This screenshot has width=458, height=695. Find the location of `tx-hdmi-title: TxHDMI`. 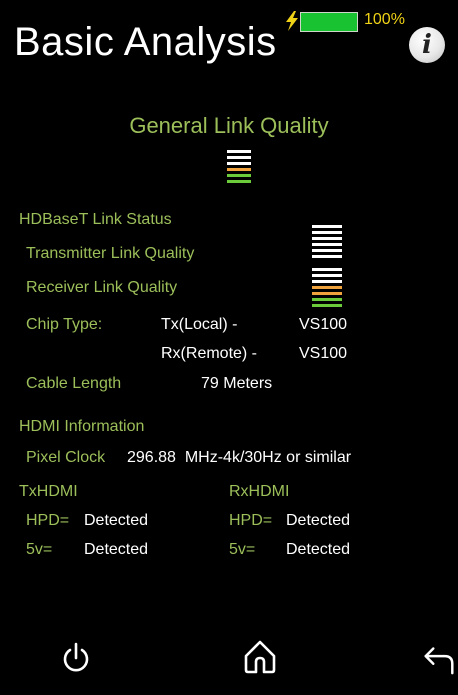

tx-hdmi-title: TxHDMI is located at coordinates (48, 491).